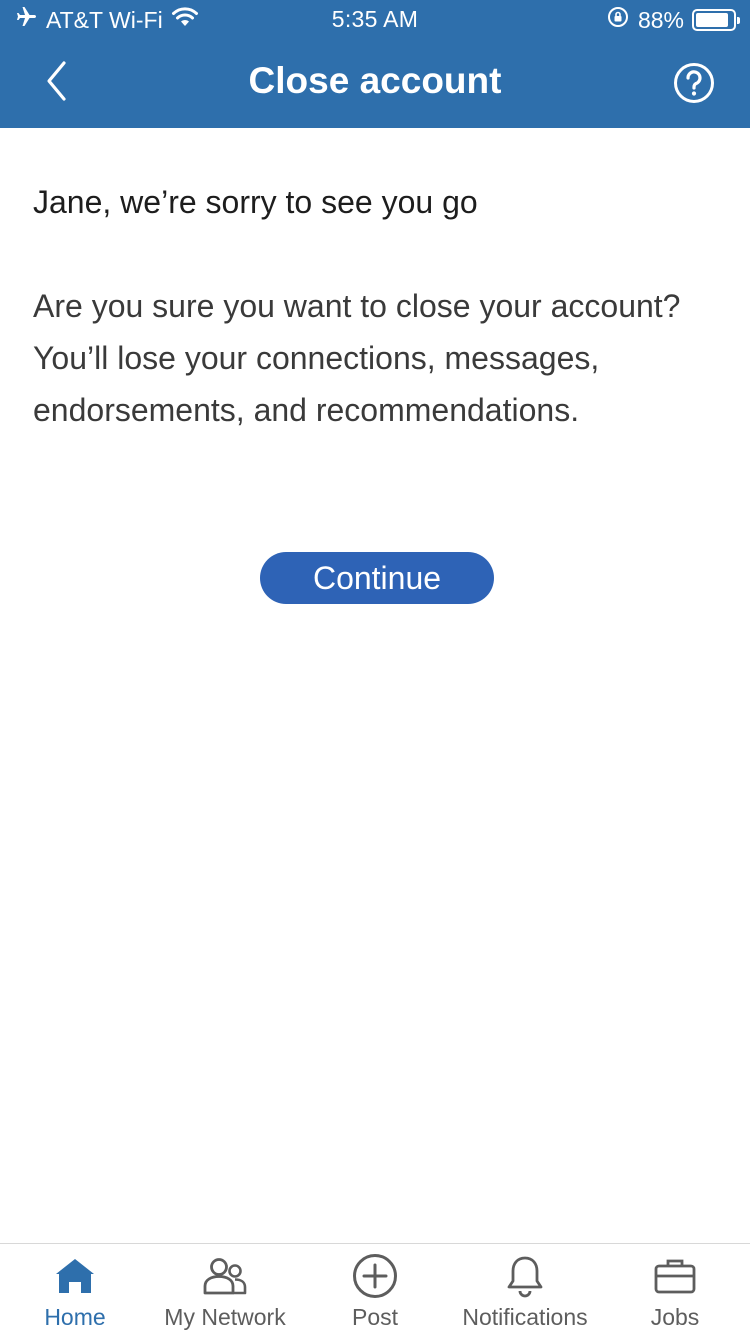 This screenshot has height=1334, width=750. I want to click on bell-icon, so click(525, 1276).